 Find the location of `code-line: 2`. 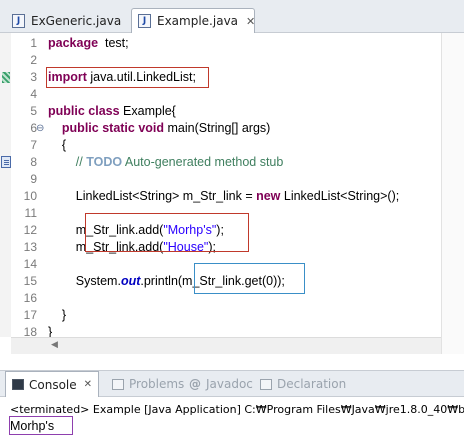

code-line: 2 is located at coordinates (220, 60).